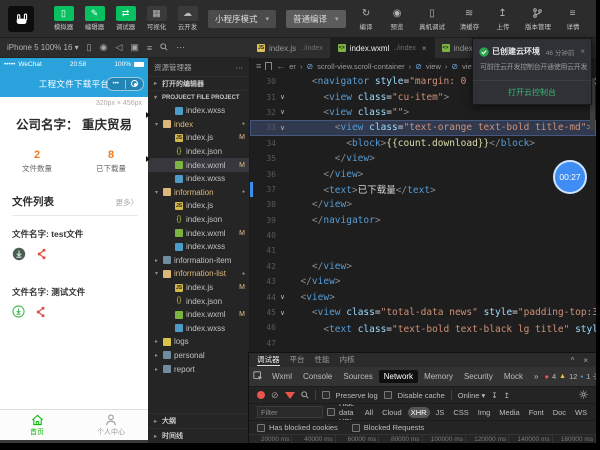  What do you see at coordinates (432, 19) in the screenshot?
I see `device-debug-button: ▯ 真机调试` at bounding box center [432, 19].